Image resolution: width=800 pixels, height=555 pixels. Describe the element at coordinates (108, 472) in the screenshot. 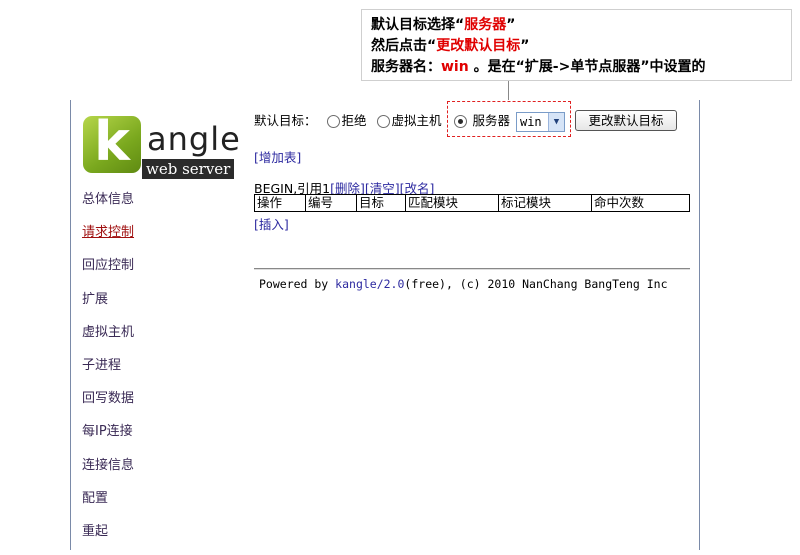

I see `sidebar-item-connection-info: 连接信息` at that location.